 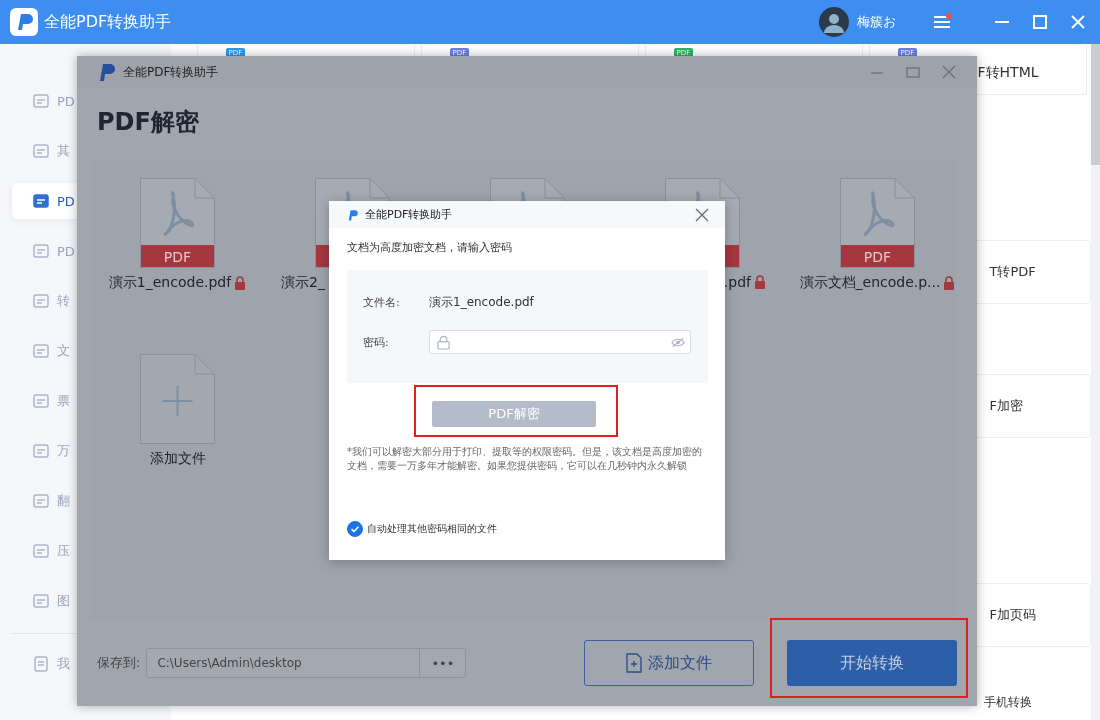 What do you see at coordinates (355, 529) in the screenshot?
I see `checkbox` at bounding box center [355, 529].